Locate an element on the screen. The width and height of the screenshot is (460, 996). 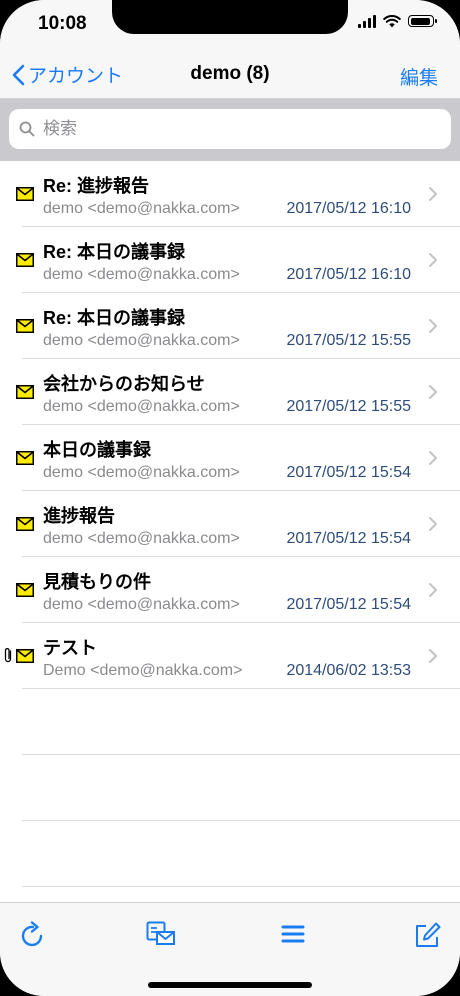
message-subject: 見積もりの件 is located at coordinates (97, 582).